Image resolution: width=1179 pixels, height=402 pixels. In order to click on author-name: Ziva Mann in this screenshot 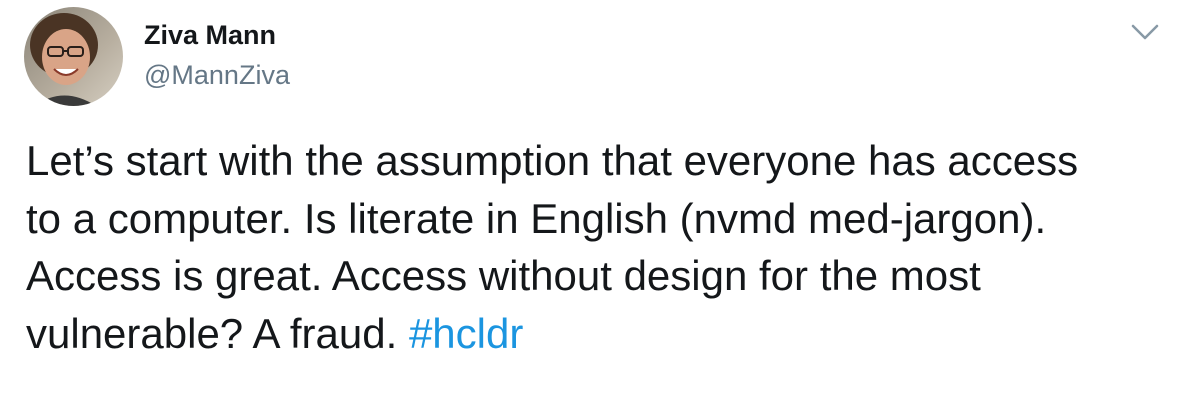, I will do `click(210, 35)`.